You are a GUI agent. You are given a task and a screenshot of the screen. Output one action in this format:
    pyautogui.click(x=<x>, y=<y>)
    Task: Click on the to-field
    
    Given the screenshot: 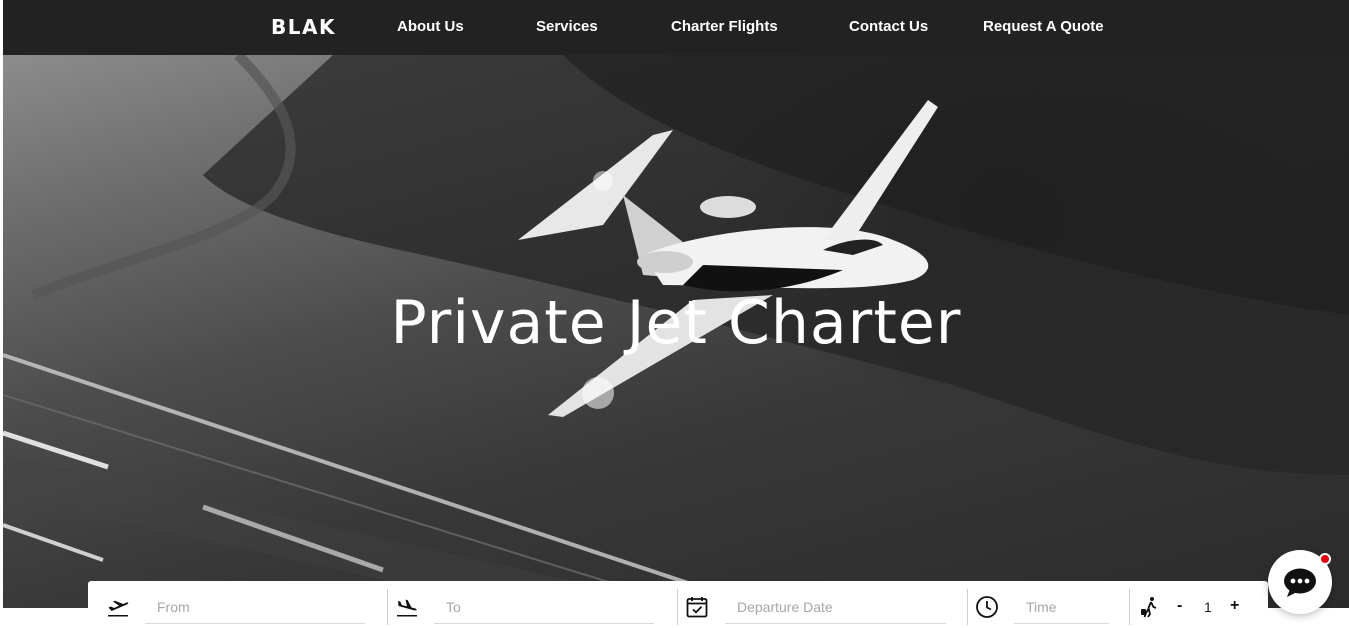 What is the action you would take?
    pyautogui.click(x=522, y=604)
    